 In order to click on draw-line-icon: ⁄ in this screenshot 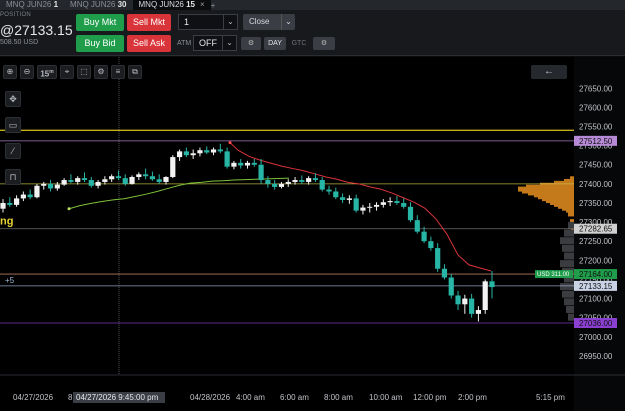, I will do `click(13, 151)`.